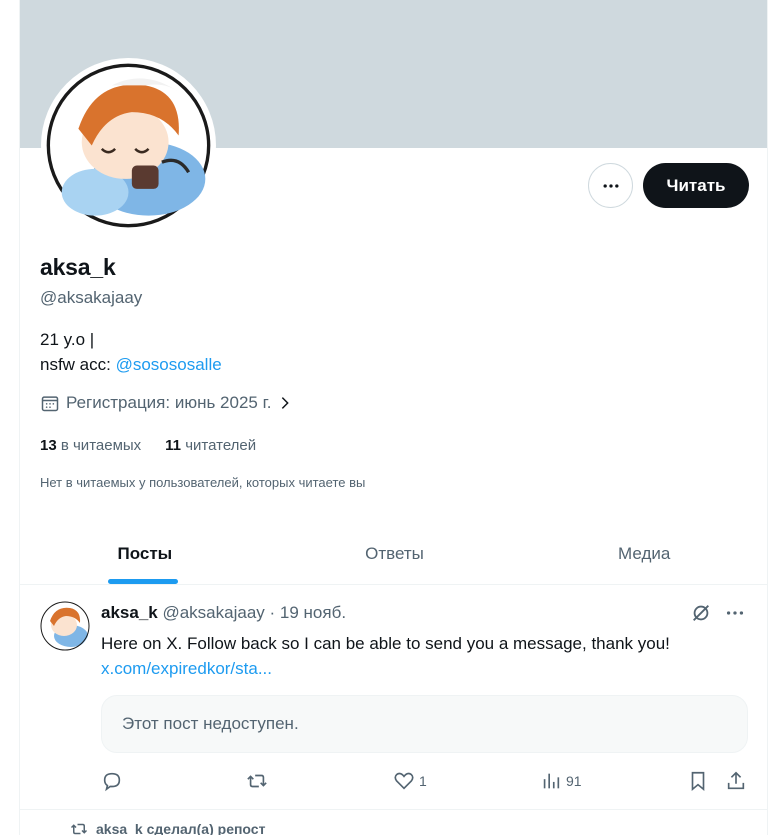  What do you see at coordinates (221, 445) in the screenshot?
I see `followers-label: читателей` at bounding box center [221, 445].